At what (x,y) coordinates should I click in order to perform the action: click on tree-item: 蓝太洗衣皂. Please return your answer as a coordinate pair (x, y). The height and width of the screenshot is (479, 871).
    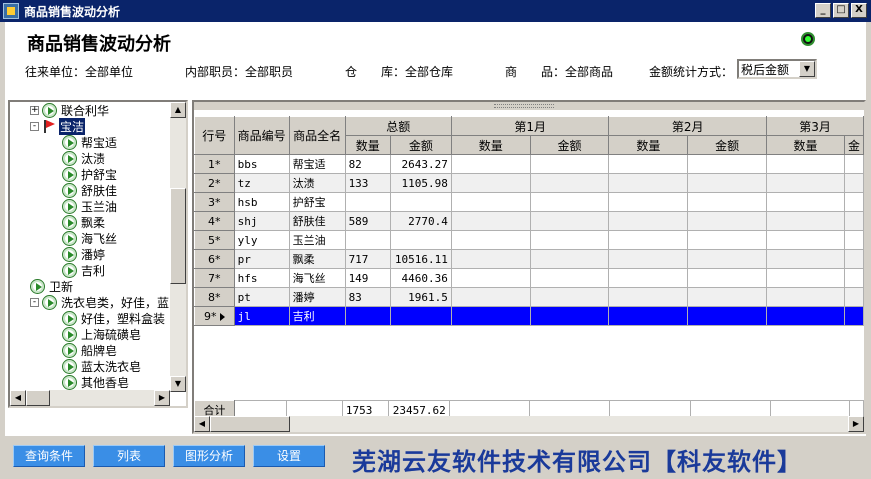
    Looking at the image, I should click on (101, 366).